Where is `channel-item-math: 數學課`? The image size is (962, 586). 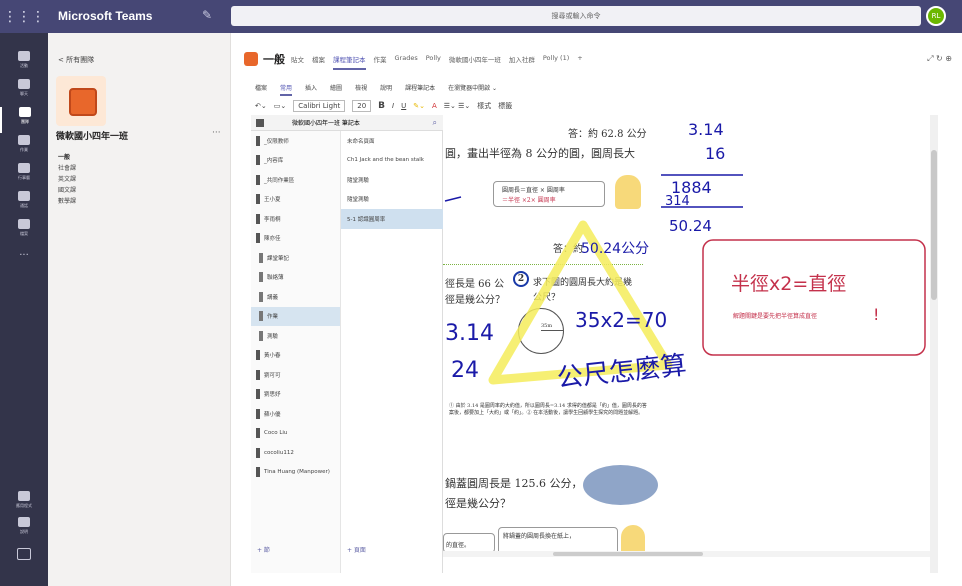 channel-item-math: 數學課 is located at coordinates (143, 201).